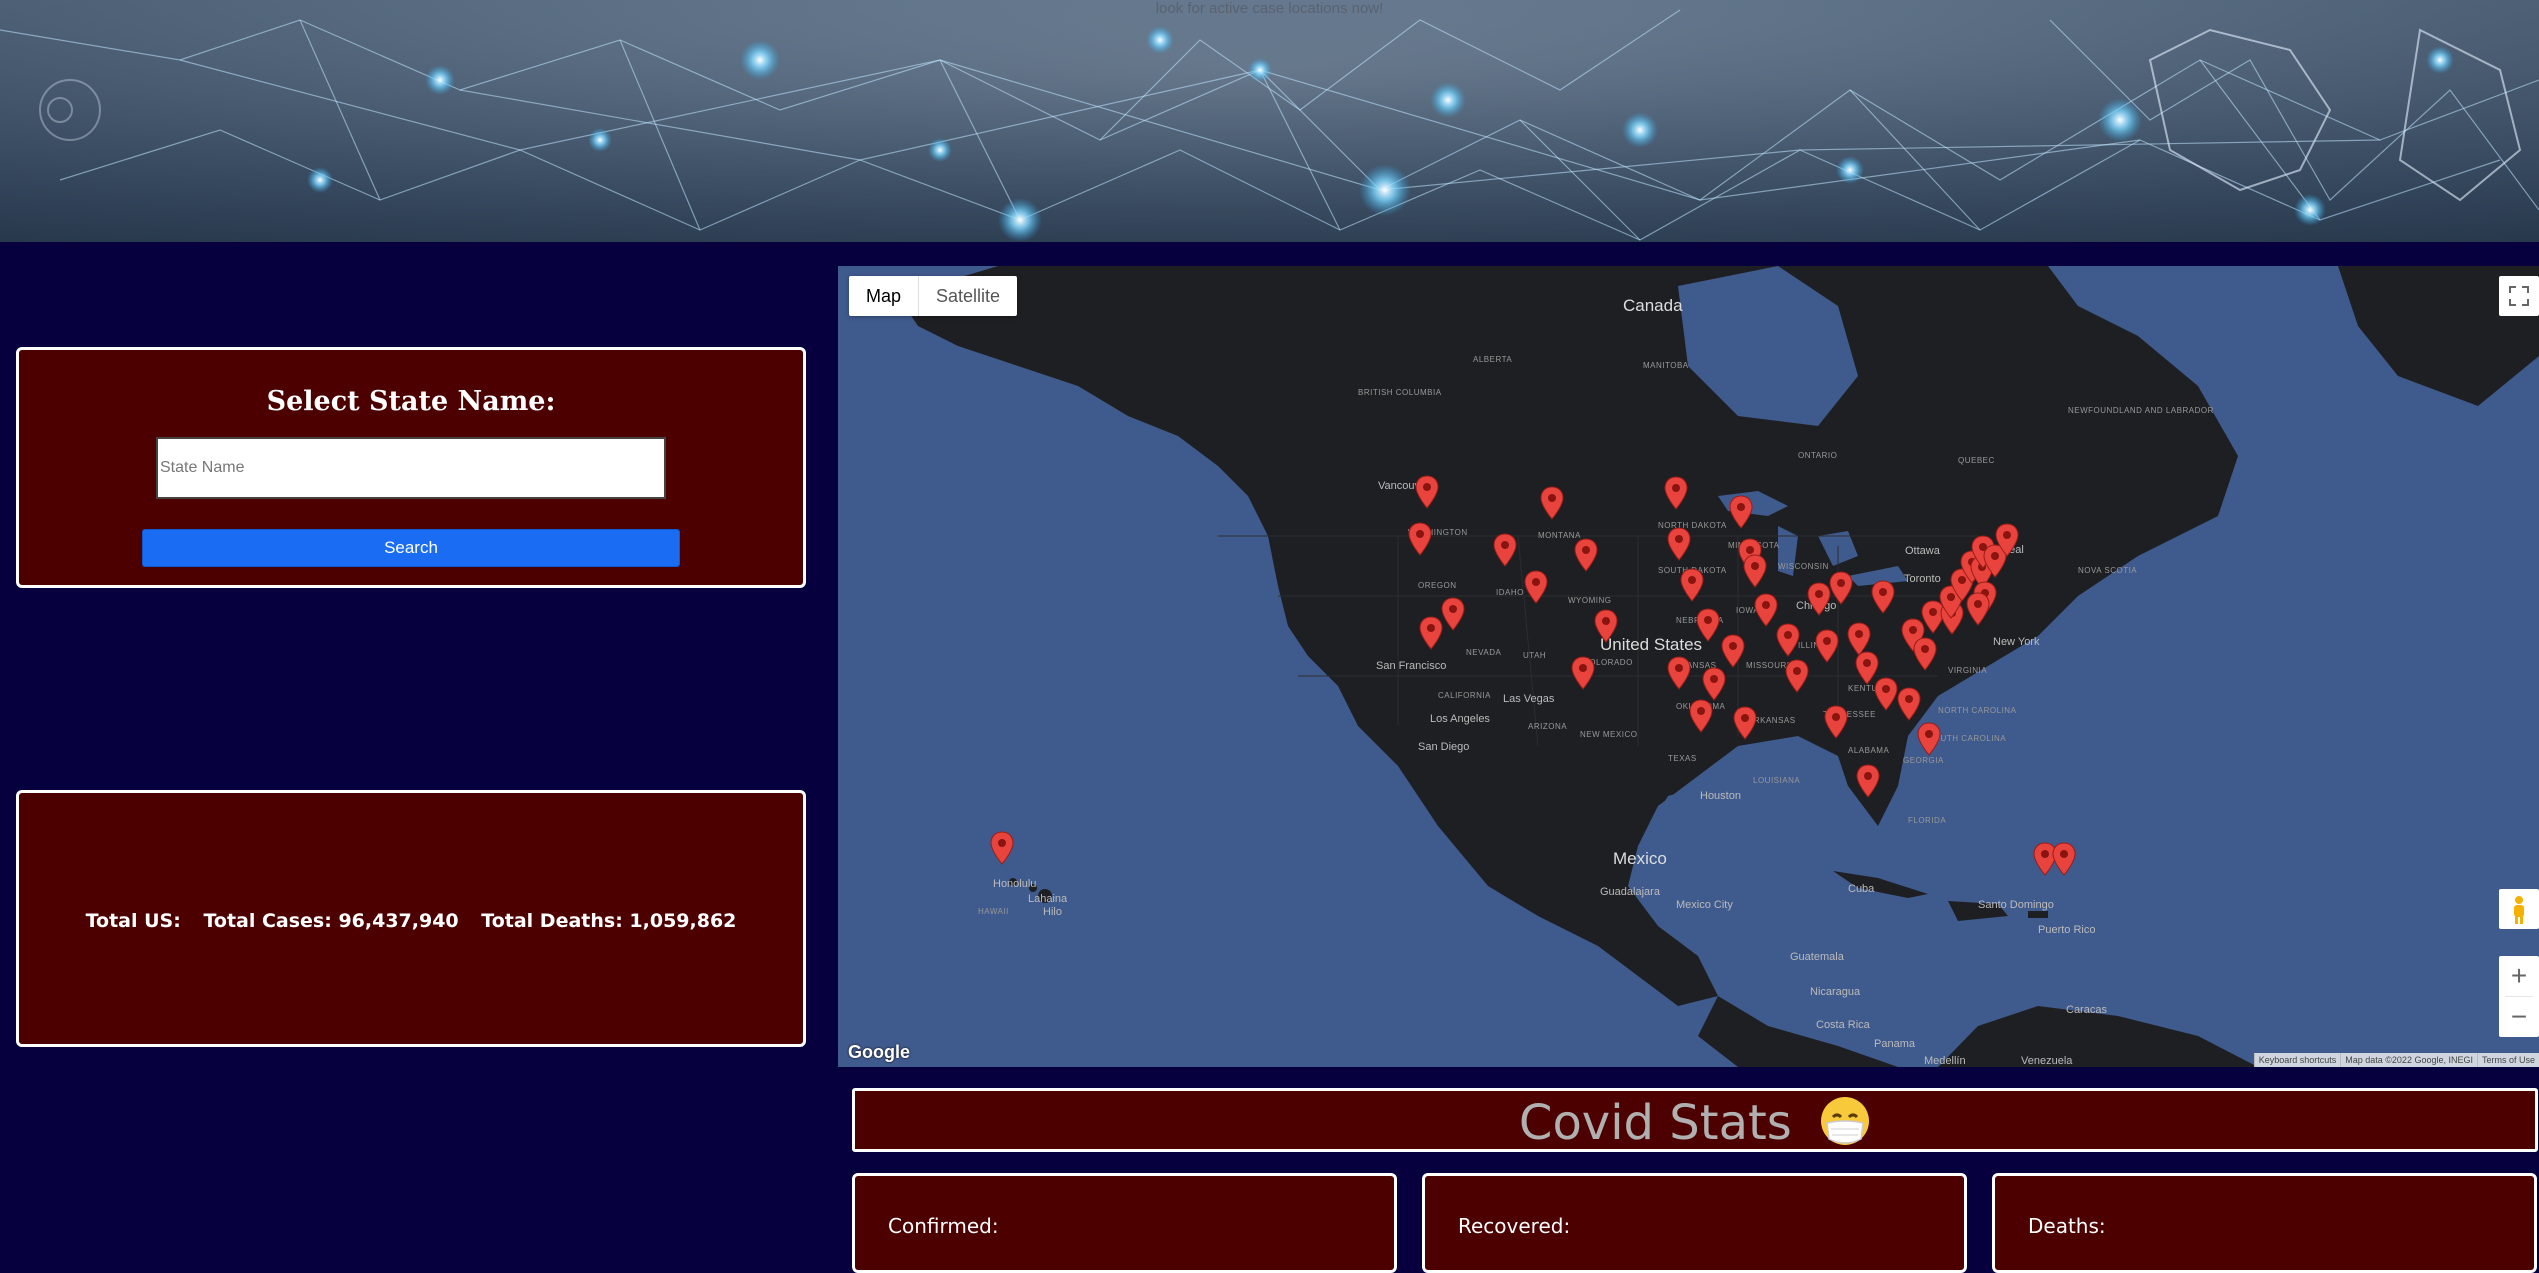 This screenshot has width=2539, height=1273. I want to click on terms-link: Terms of Use, so click(2507, 1060).